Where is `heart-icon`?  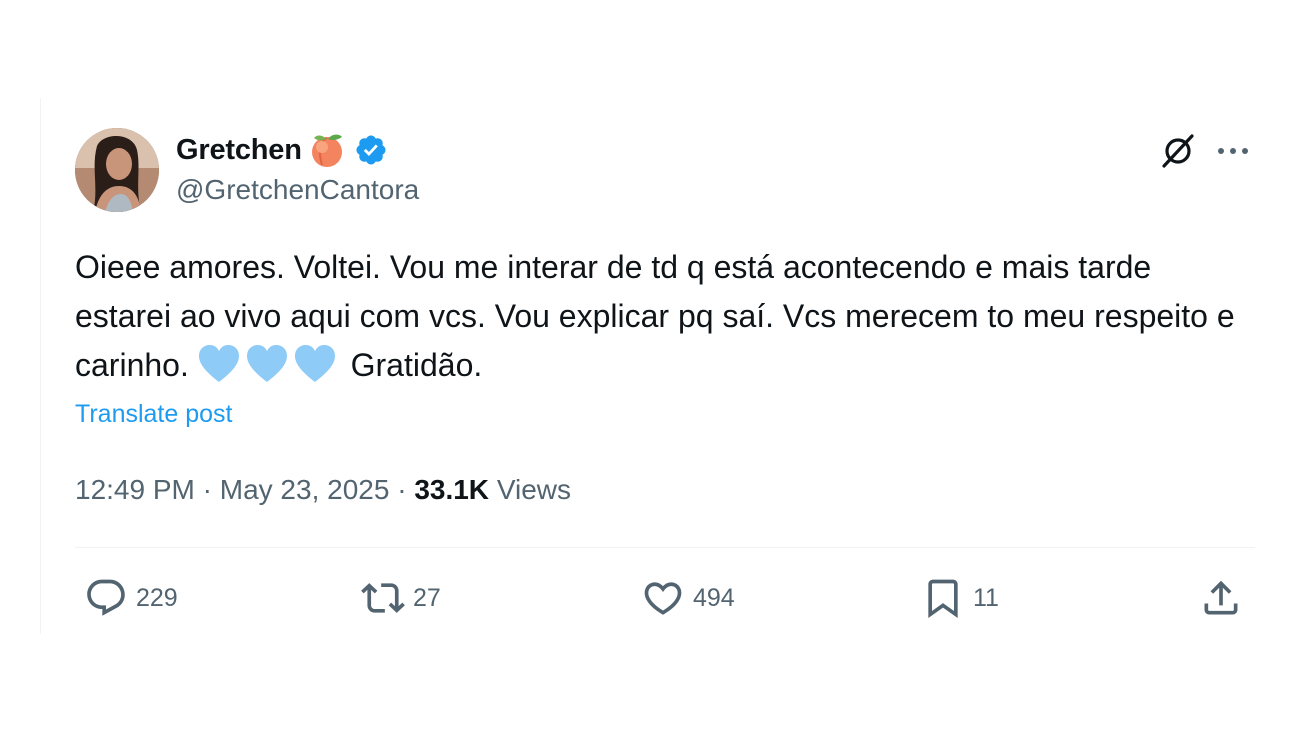
heart-icon is located at coordinates (663, 598).